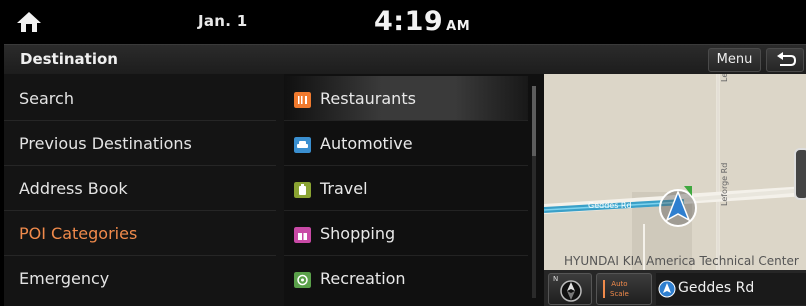  Describe the element at coordinates (458, 26) in the screenshot. I see `ampm-text: AM` at that location.